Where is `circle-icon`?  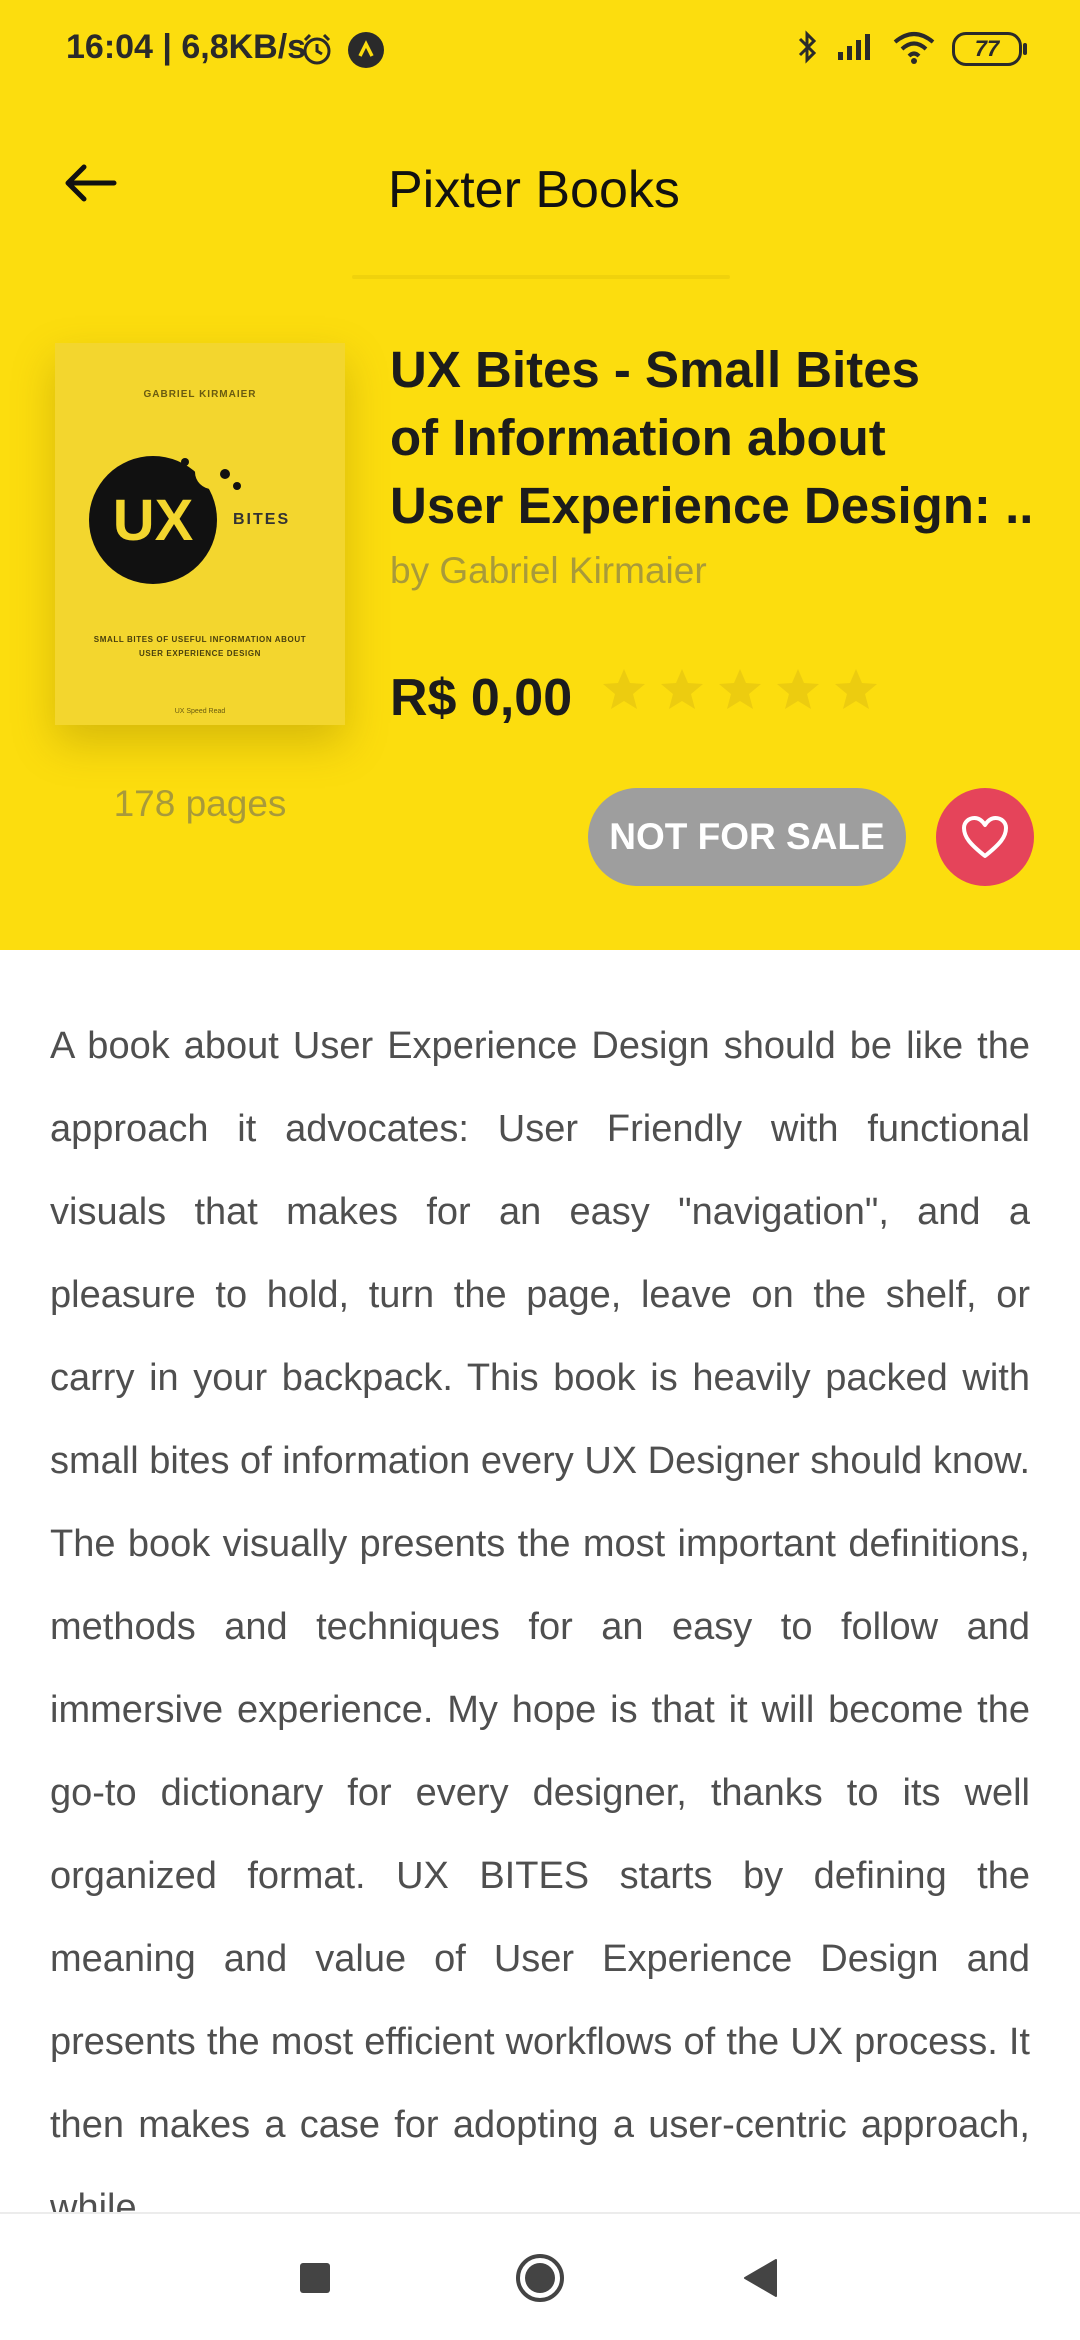
circle-icon is located at coordinates (540, 2278).